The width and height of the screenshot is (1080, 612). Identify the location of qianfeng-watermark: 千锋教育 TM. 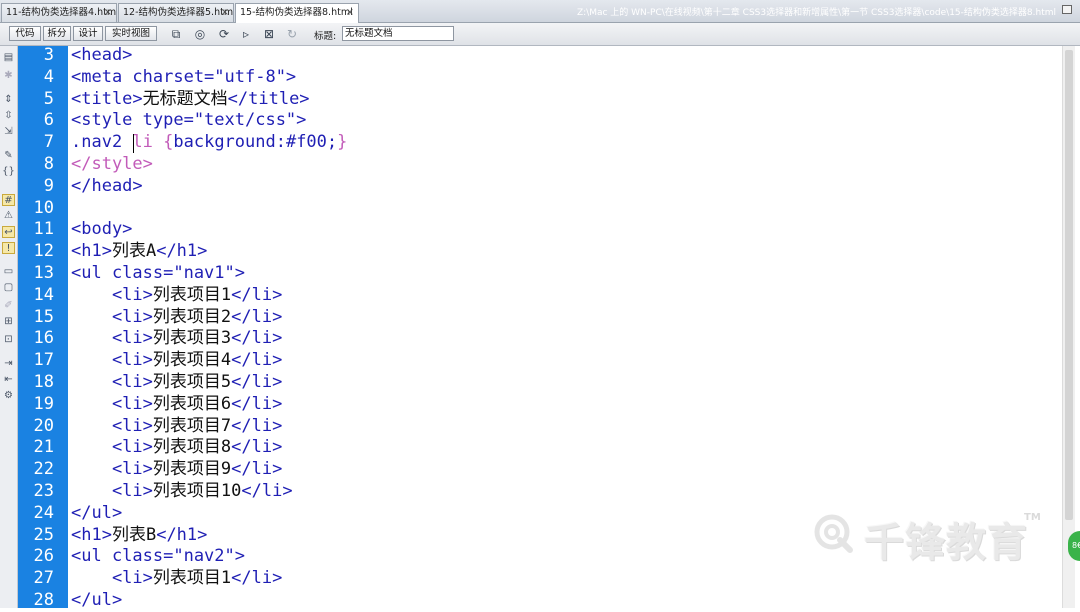
(937, 537).